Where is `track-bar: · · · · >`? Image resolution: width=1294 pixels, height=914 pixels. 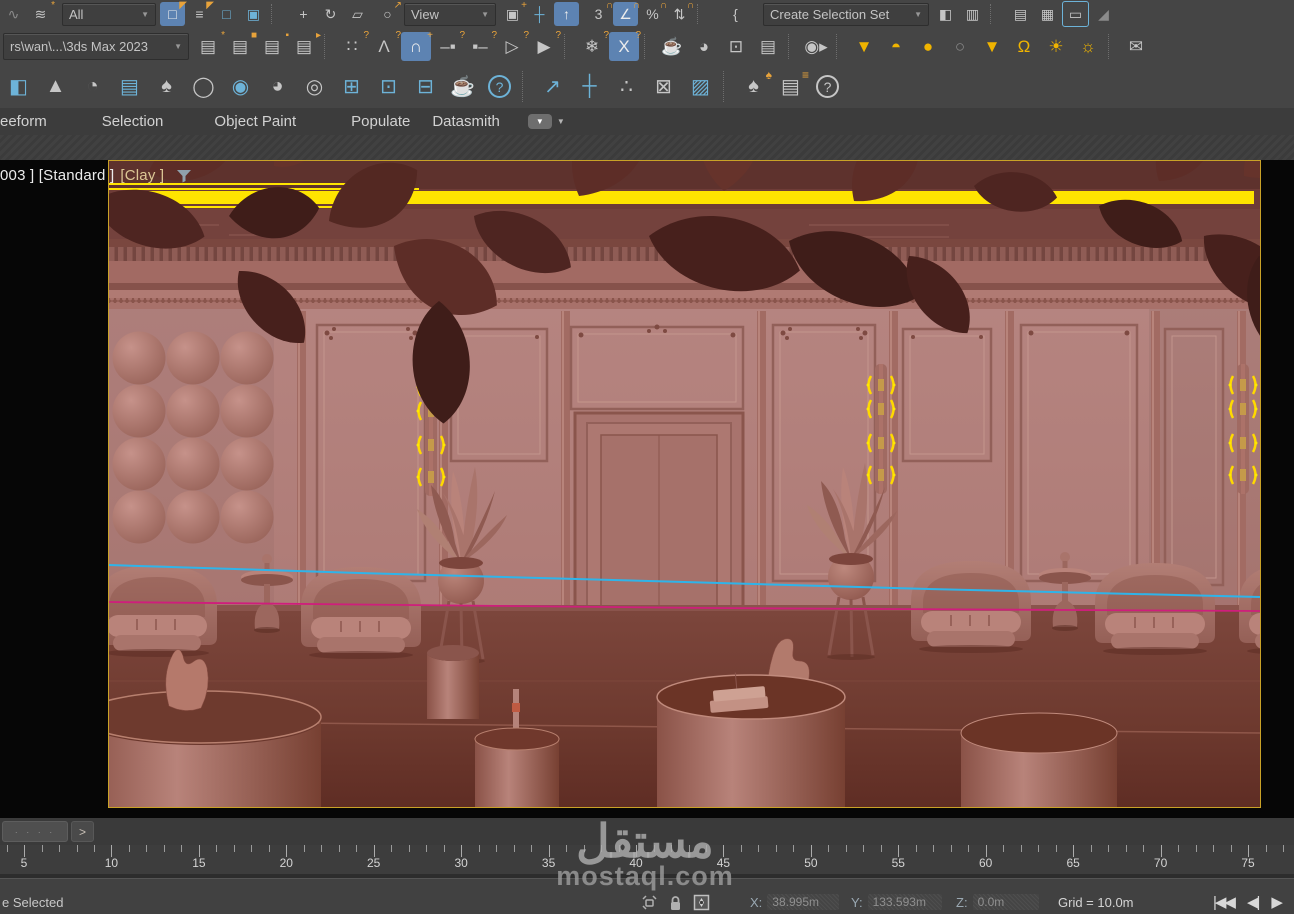 track-bar: · · · · > is located at coordinates (647, 832).